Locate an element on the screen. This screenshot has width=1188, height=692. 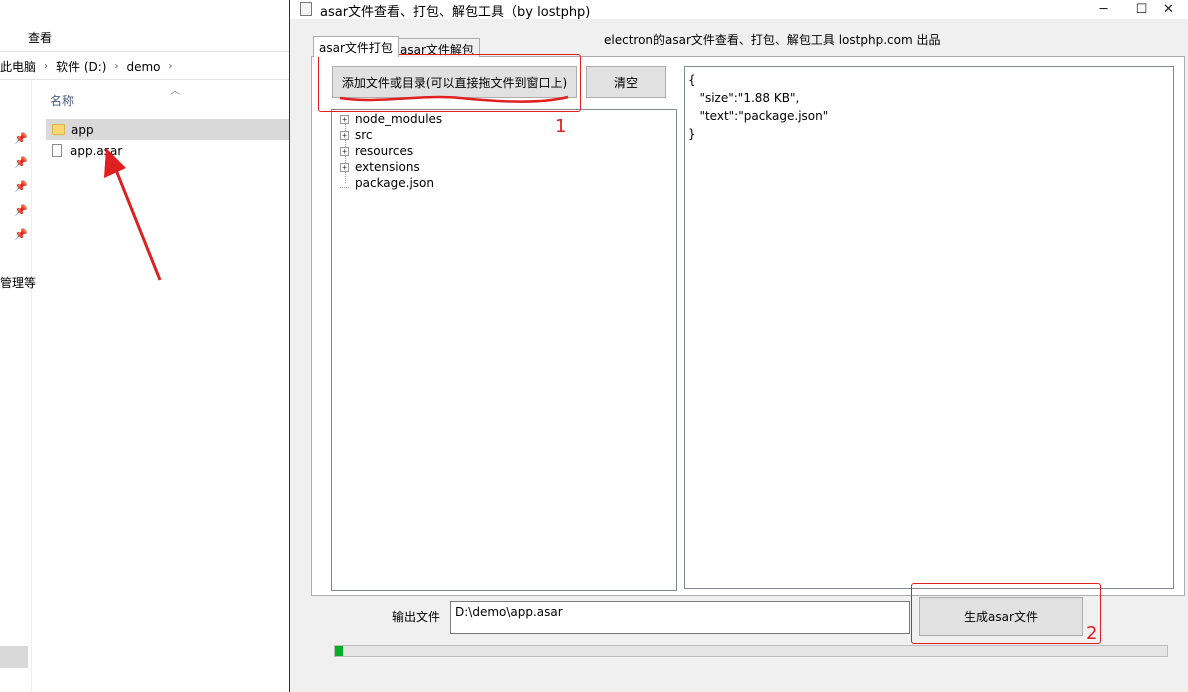
annotation-underline is located at coordinates (454, 99).